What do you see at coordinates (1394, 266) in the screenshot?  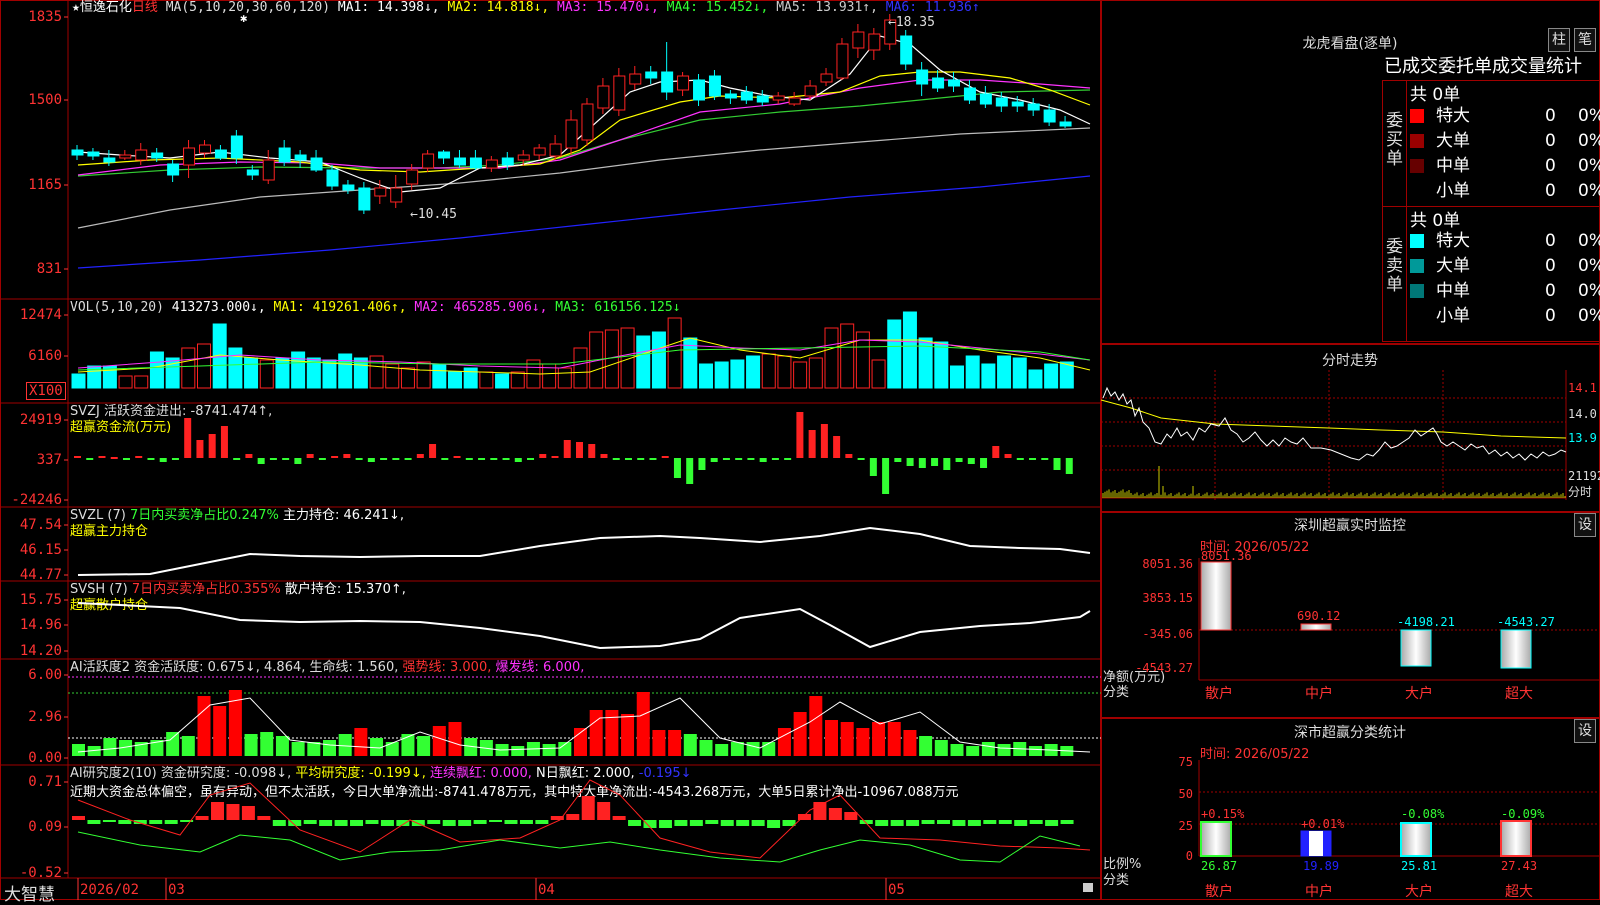 I see `sell-side-label: 委卖单` at bounding box center [1394, 266].